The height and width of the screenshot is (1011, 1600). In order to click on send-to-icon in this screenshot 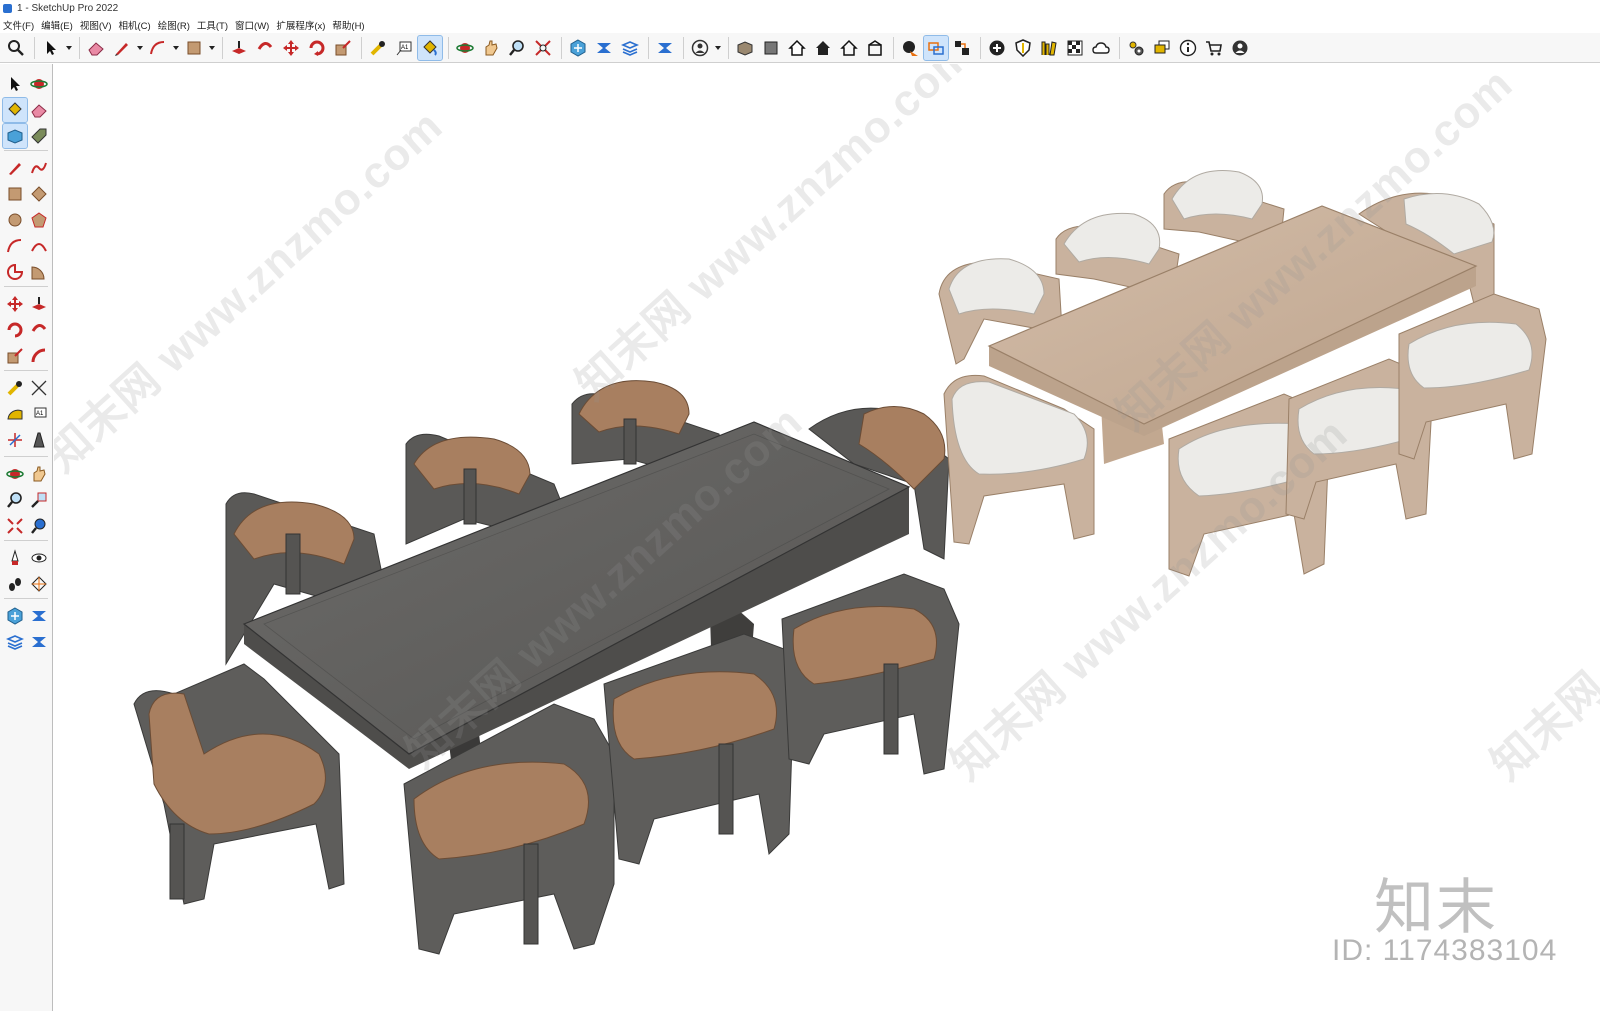, I will do `click(665, 48)`.